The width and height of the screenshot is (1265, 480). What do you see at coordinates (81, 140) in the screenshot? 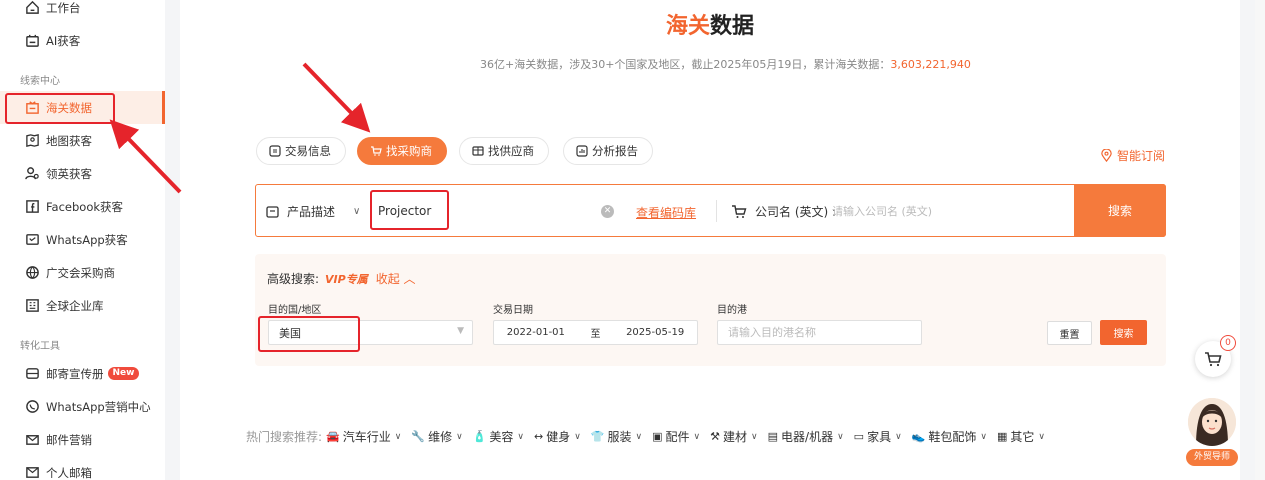
I see `sidebar-item-map: 地图获客` at bounding box center [81, 140].